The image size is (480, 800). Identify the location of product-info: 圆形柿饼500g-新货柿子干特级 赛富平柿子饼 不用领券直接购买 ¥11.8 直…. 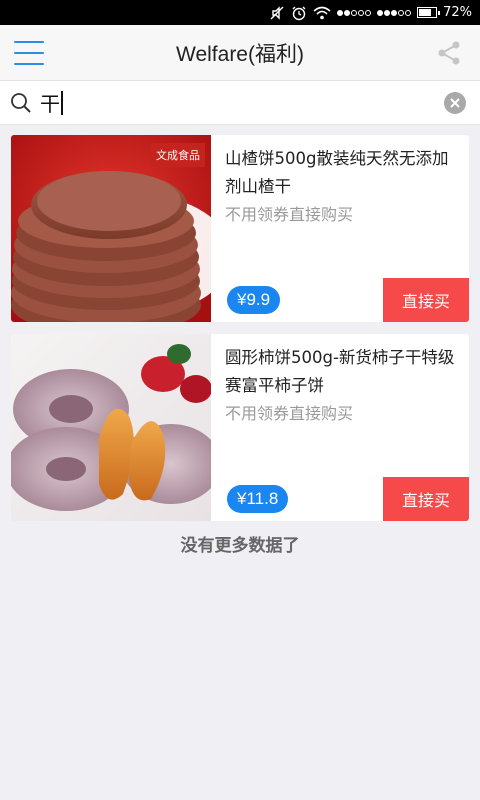
(340, 427).